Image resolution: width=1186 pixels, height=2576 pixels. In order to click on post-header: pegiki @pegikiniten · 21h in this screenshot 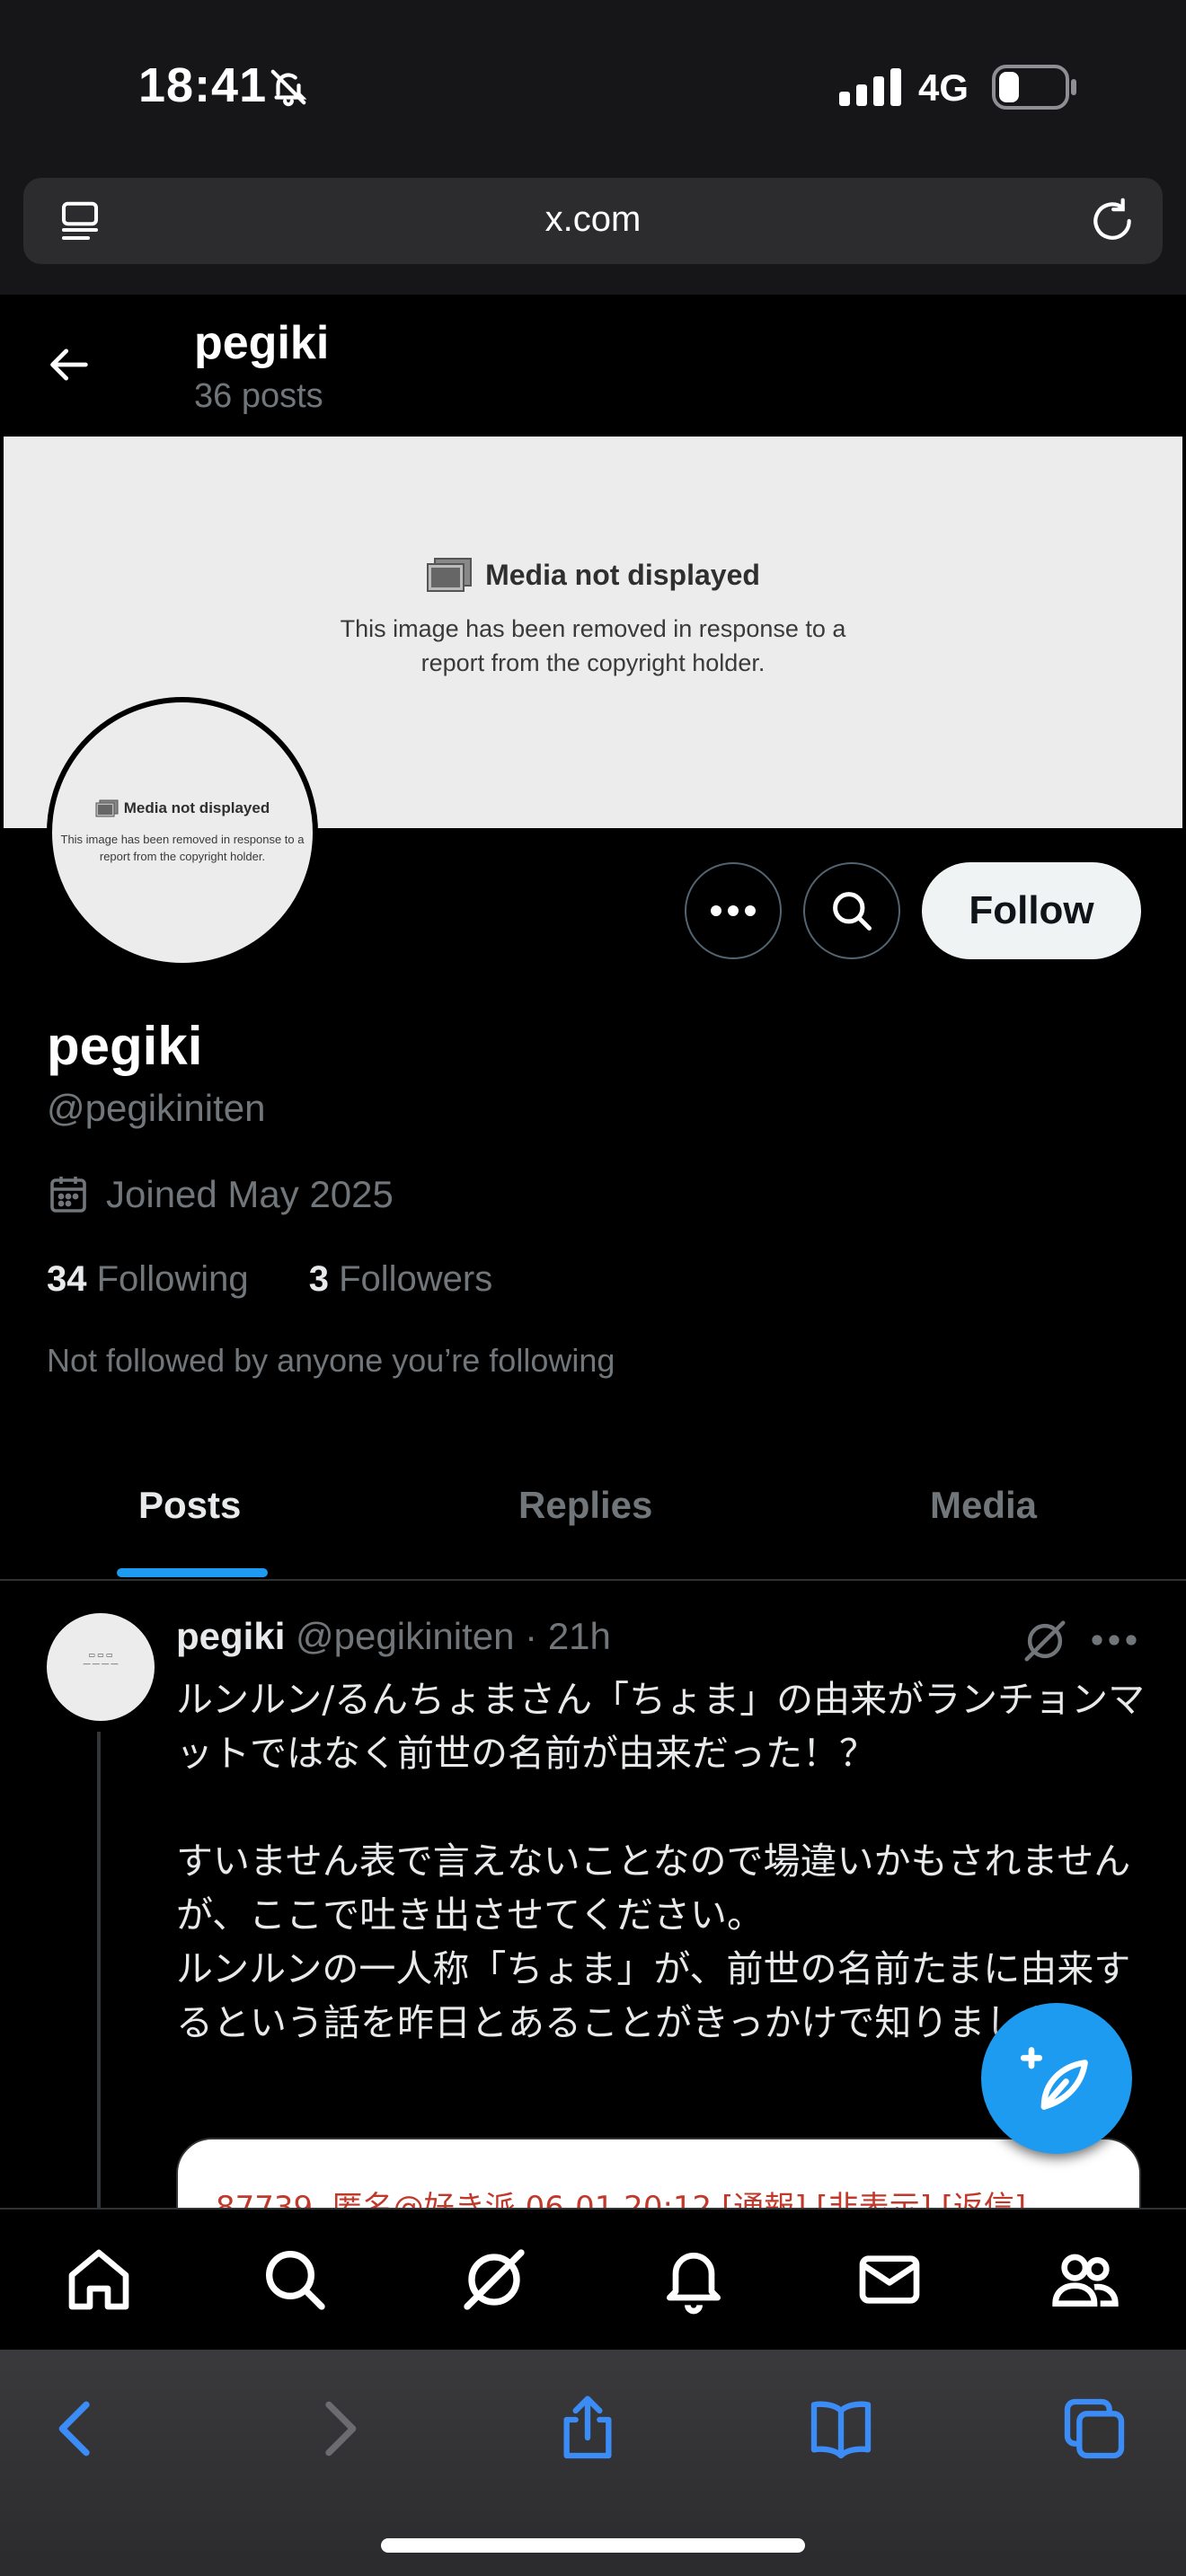, I will do `click(393, 1636)`.